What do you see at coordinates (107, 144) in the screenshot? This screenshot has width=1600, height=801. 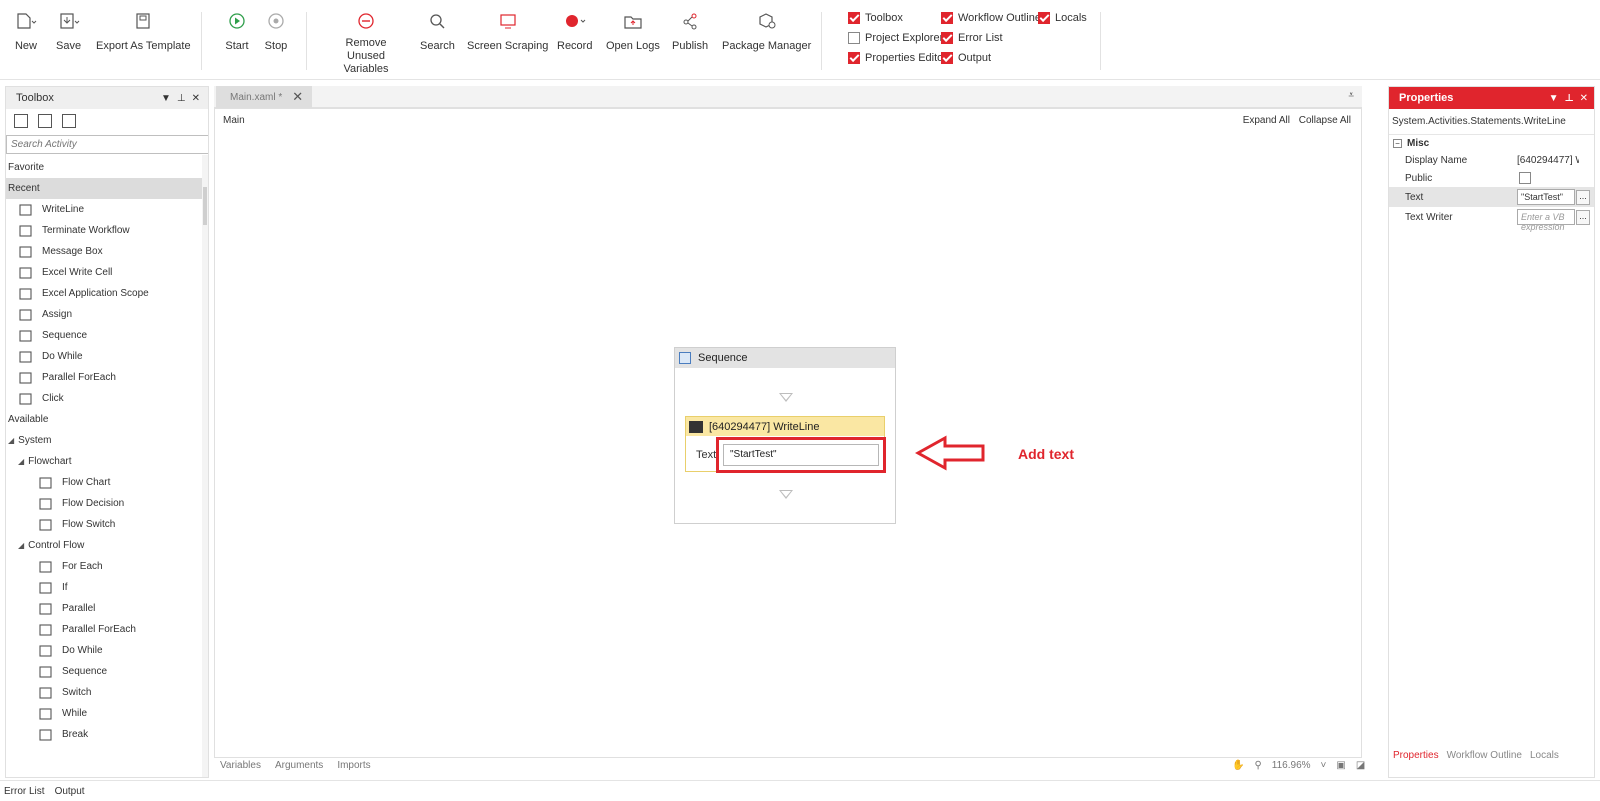 I see `search-activity-input` at bounding box center [107, 144].